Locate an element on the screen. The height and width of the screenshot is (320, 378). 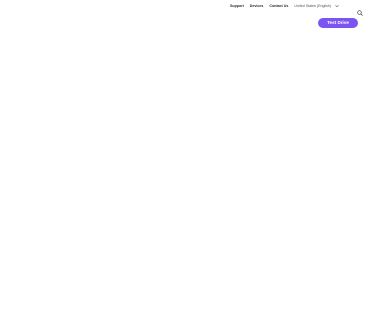
locale-selector: United States (English) is located at coordinates (316, 6).